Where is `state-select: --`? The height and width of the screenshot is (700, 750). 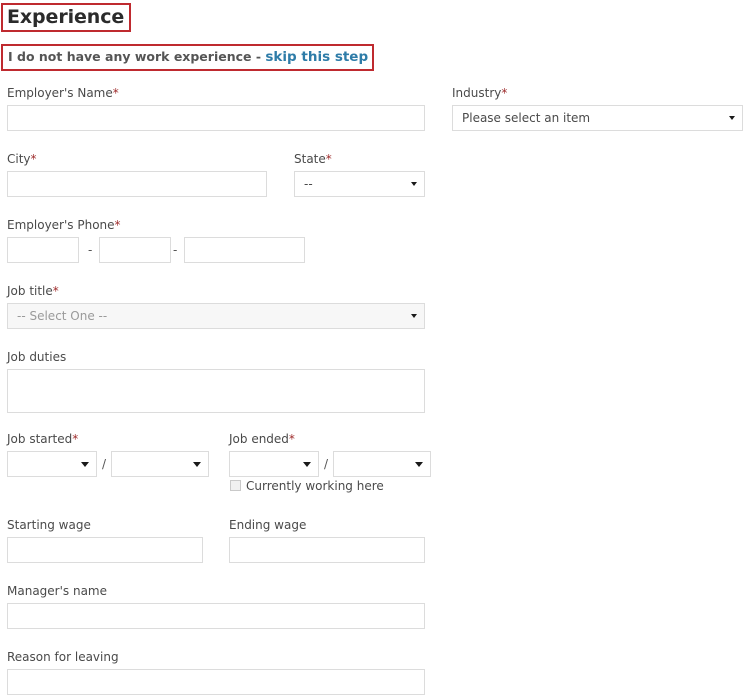 state-select: -- is located at coordinates (359, 184).